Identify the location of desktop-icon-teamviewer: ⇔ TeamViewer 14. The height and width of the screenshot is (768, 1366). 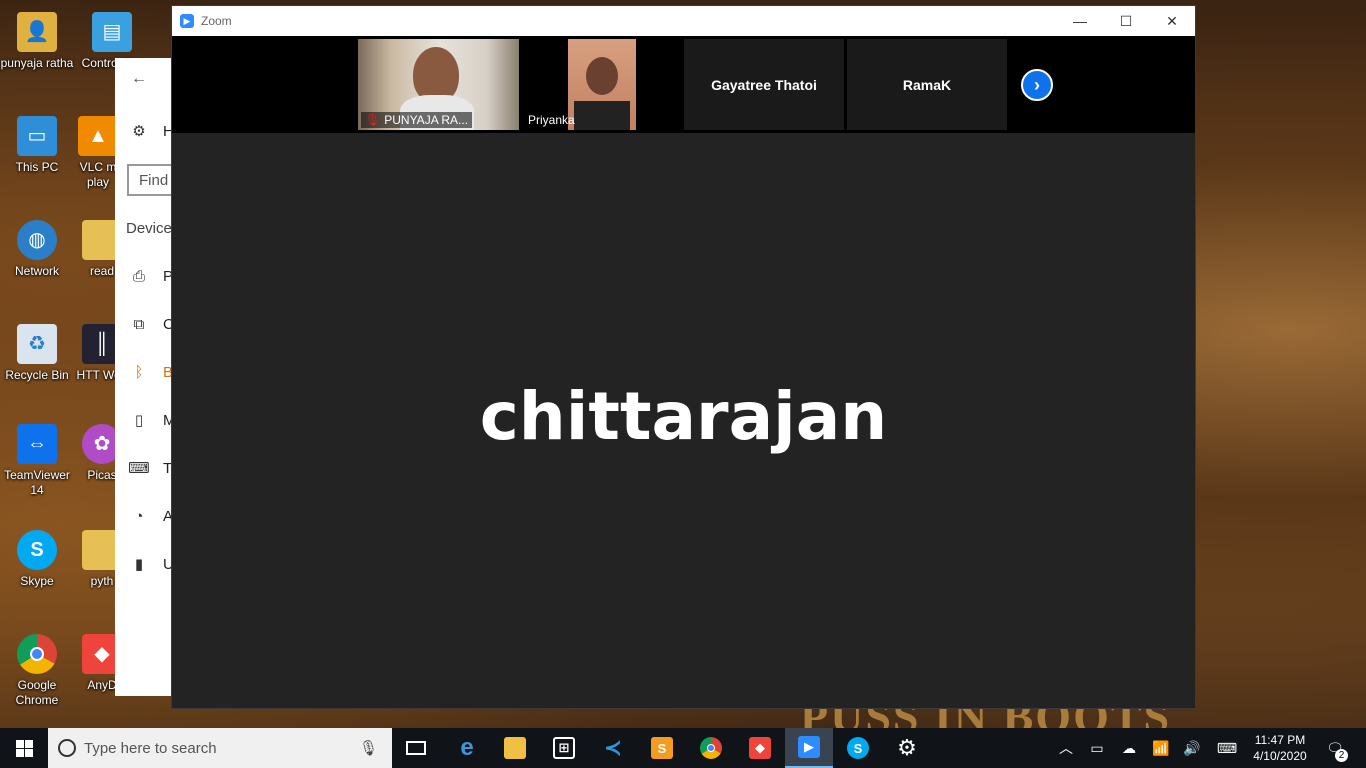
(37, 461).